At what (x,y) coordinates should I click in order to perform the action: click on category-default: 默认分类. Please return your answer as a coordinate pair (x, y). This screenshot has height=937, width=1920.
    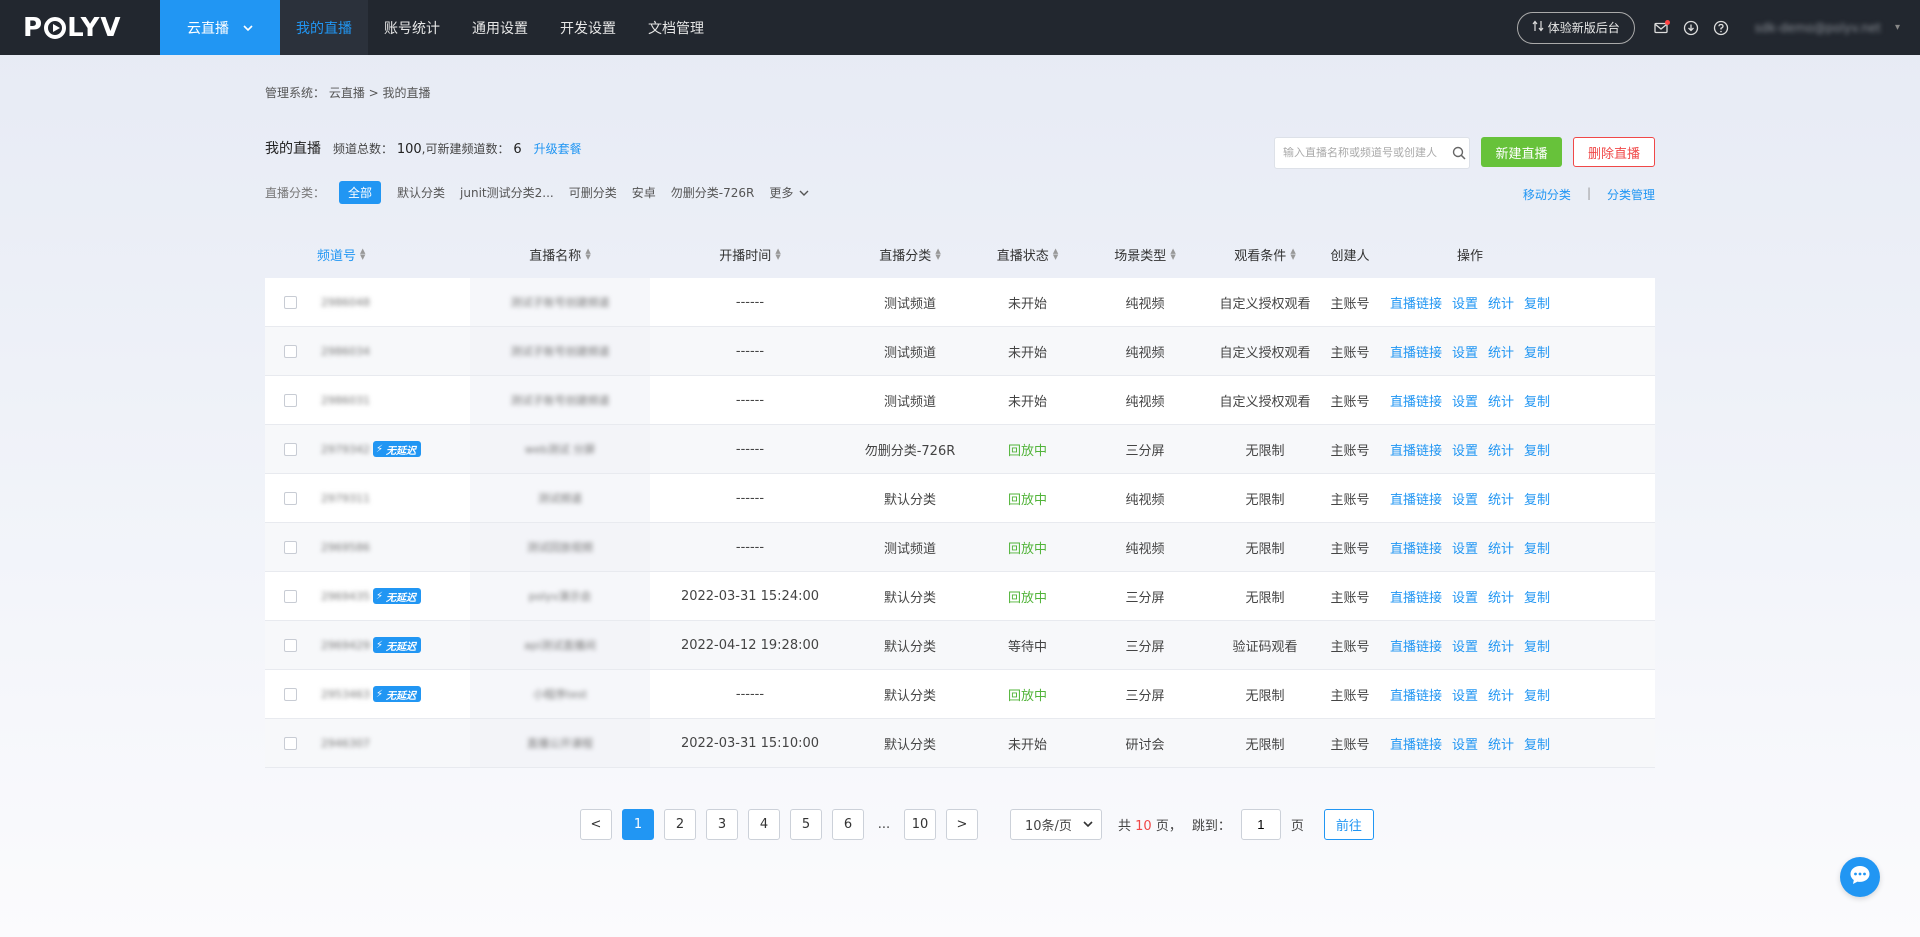
    Looking at the image, I should click on (421, 192).